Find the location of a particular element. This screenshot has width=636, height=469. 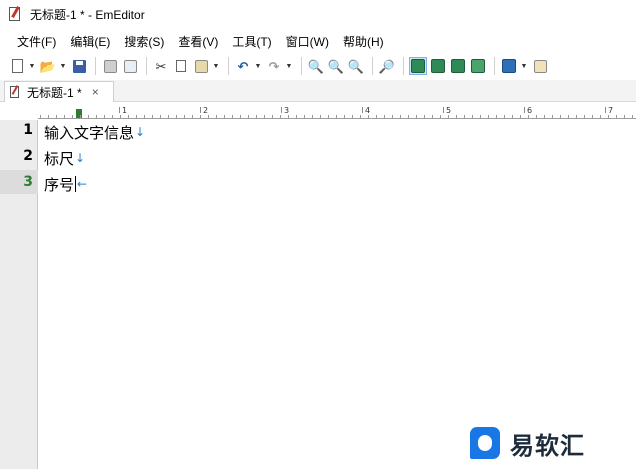

line-number: 1 is located at coordinates (28, 130).